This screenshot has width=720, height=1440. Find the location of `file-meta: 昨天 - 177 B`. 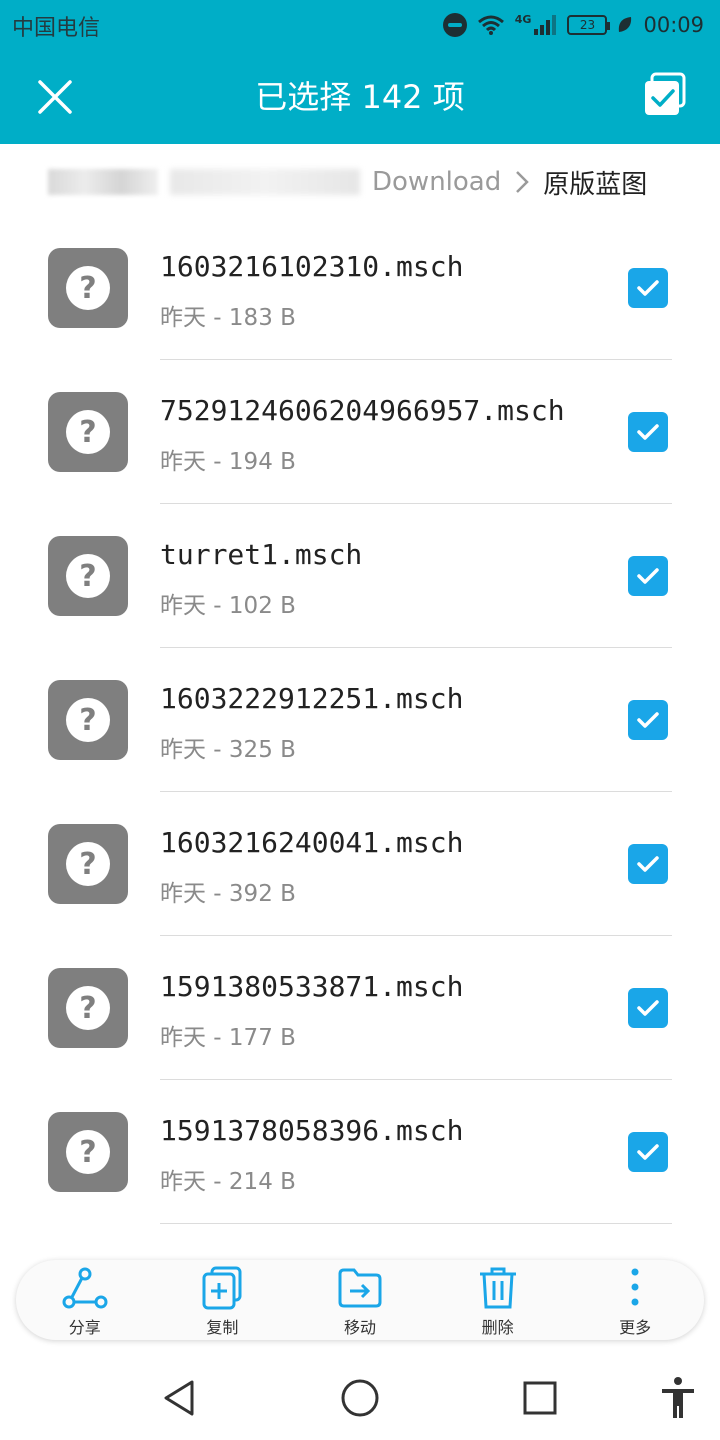

file-meta: 昨天 - 177 B is located at coordinates (228, 1038).